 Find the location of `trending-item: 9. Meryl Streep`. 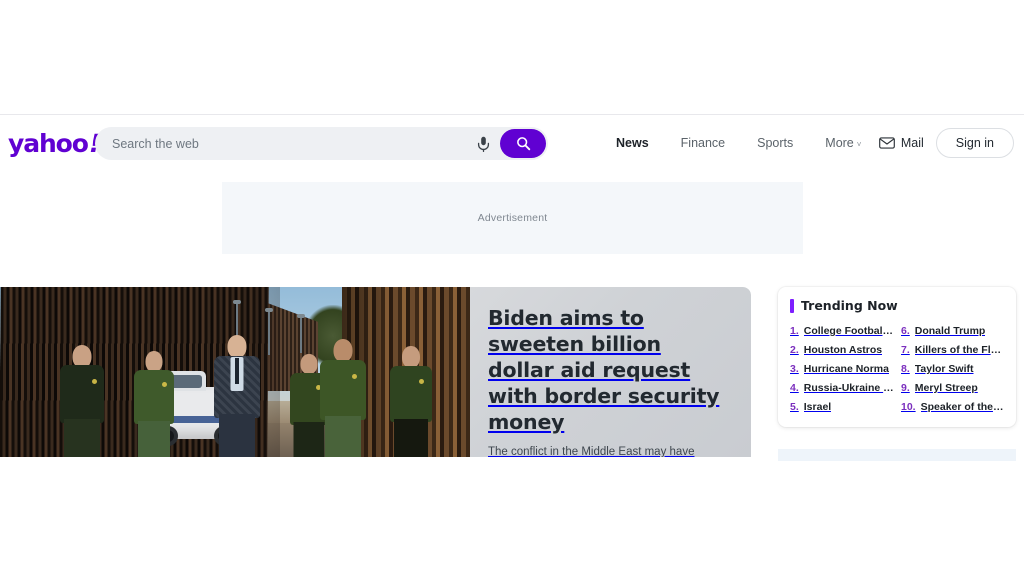

trending-item: 9. Meryl Streep is located at coordinates (953, 388).